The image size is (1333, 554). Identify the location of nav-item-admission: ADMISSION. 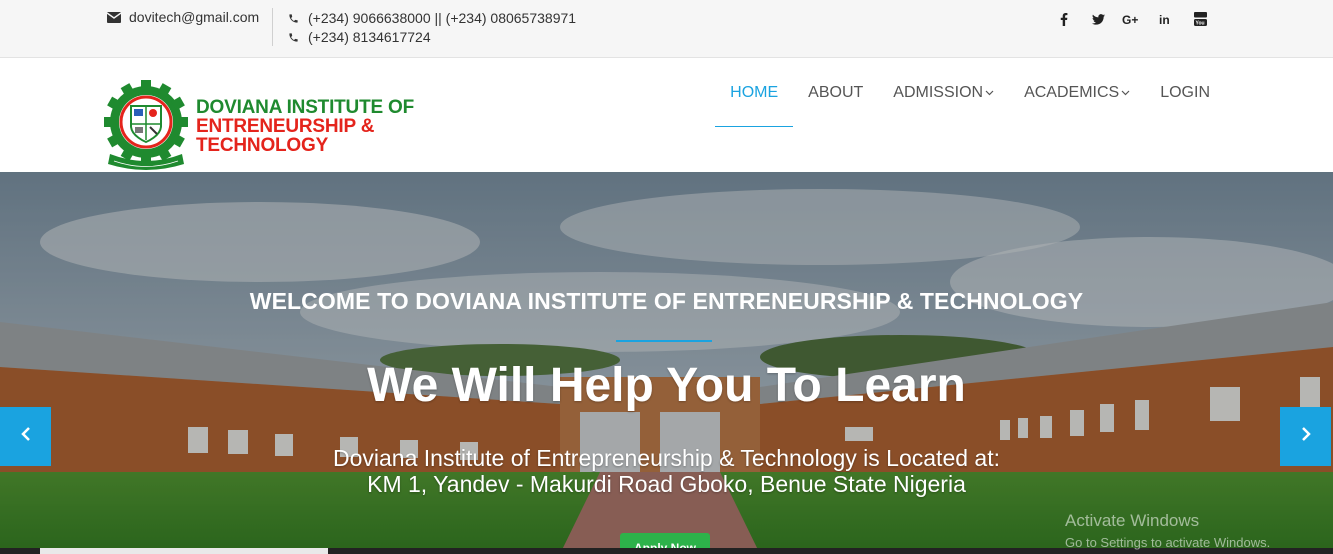
(943, 93).